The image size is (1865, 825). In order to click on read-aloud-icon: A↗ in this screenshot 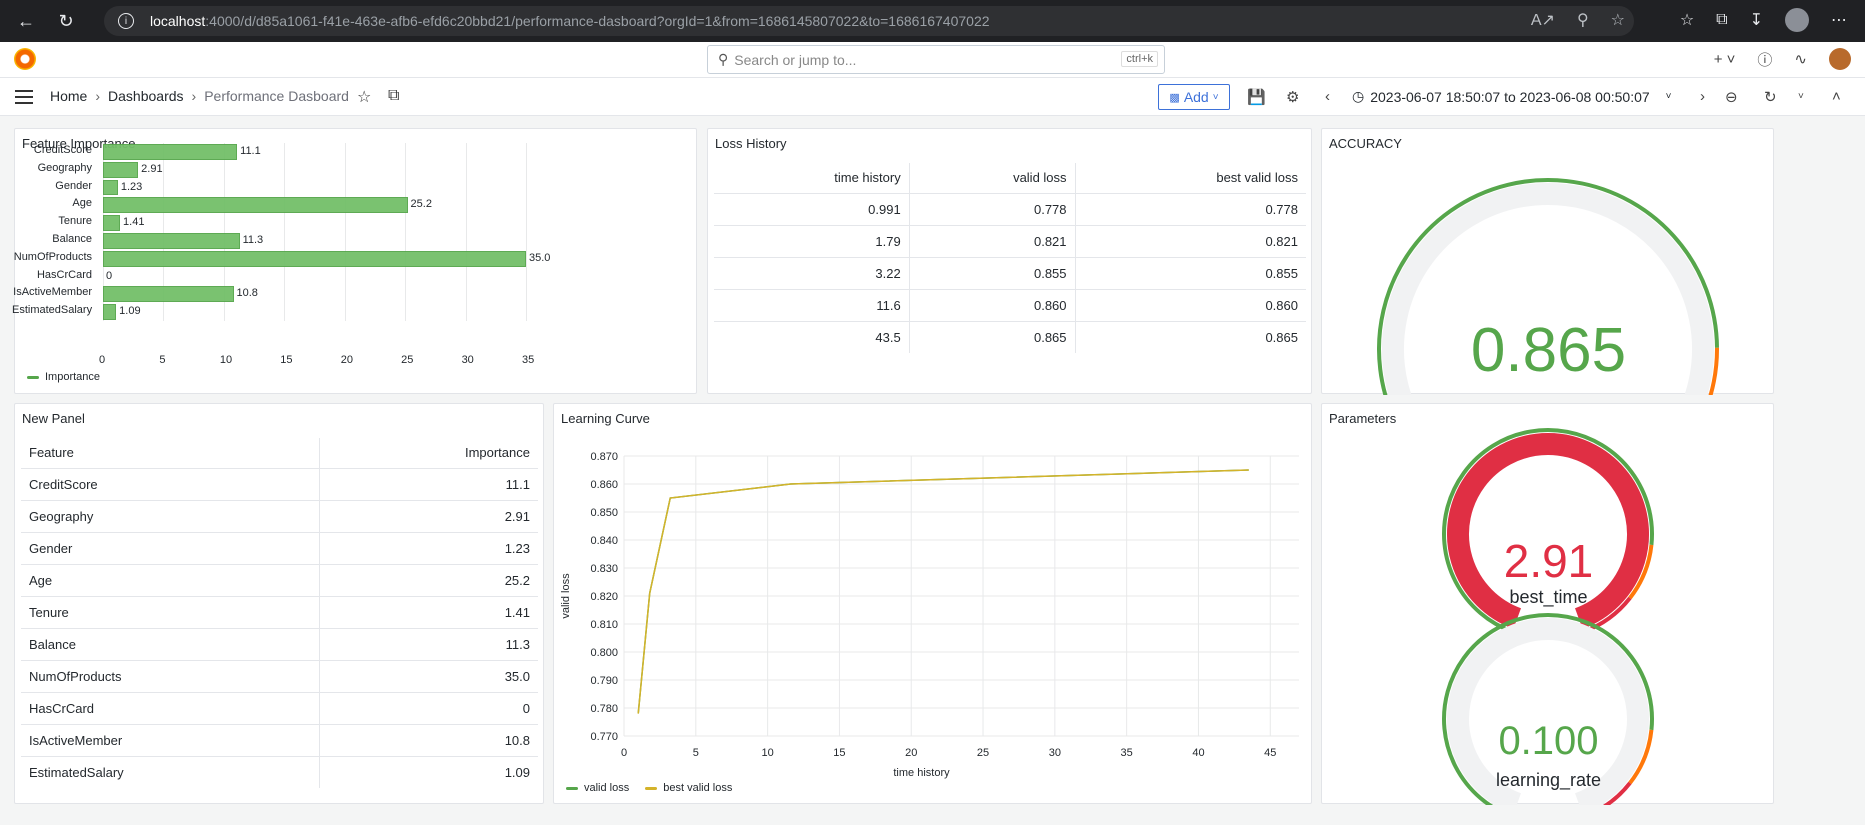, I will do `click(1543, 20)`.